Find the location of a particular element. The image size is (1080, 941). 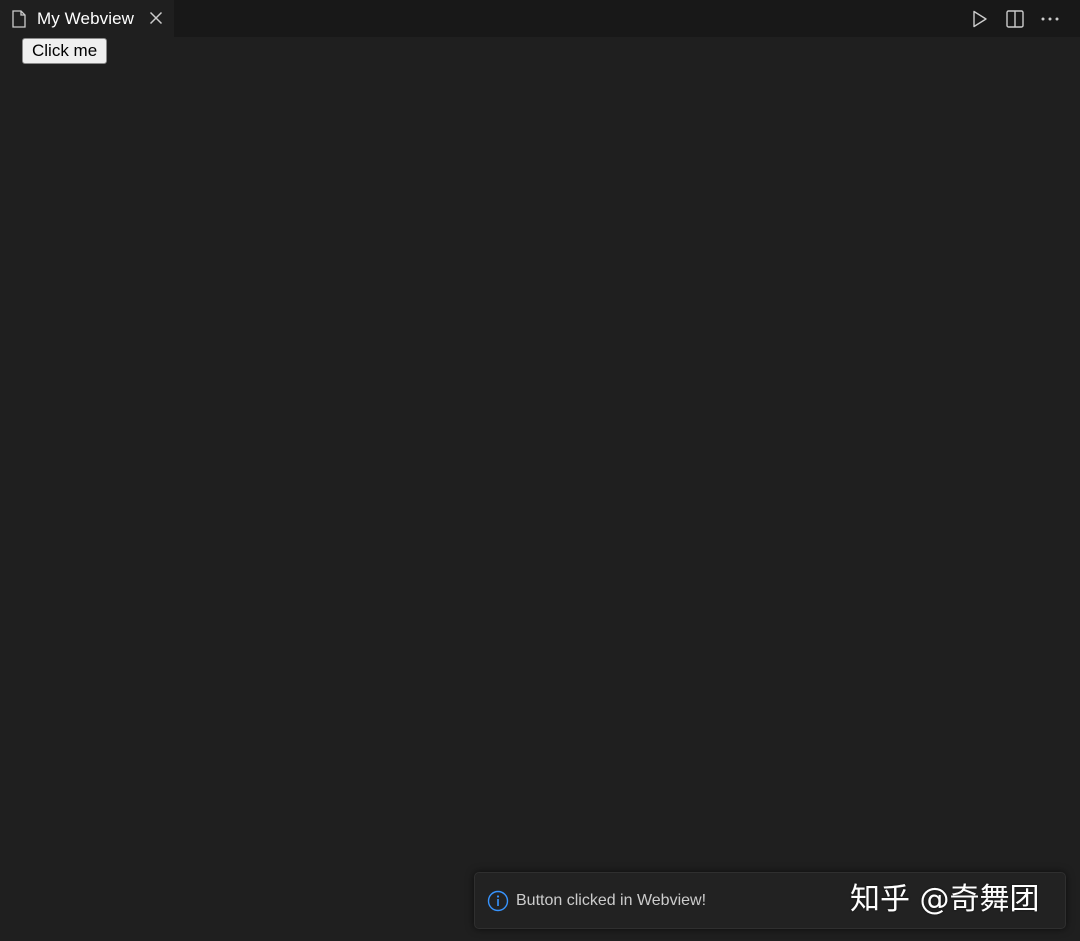

watermark: 知乎 @奇舞团 is located at coordinates (945, 899).